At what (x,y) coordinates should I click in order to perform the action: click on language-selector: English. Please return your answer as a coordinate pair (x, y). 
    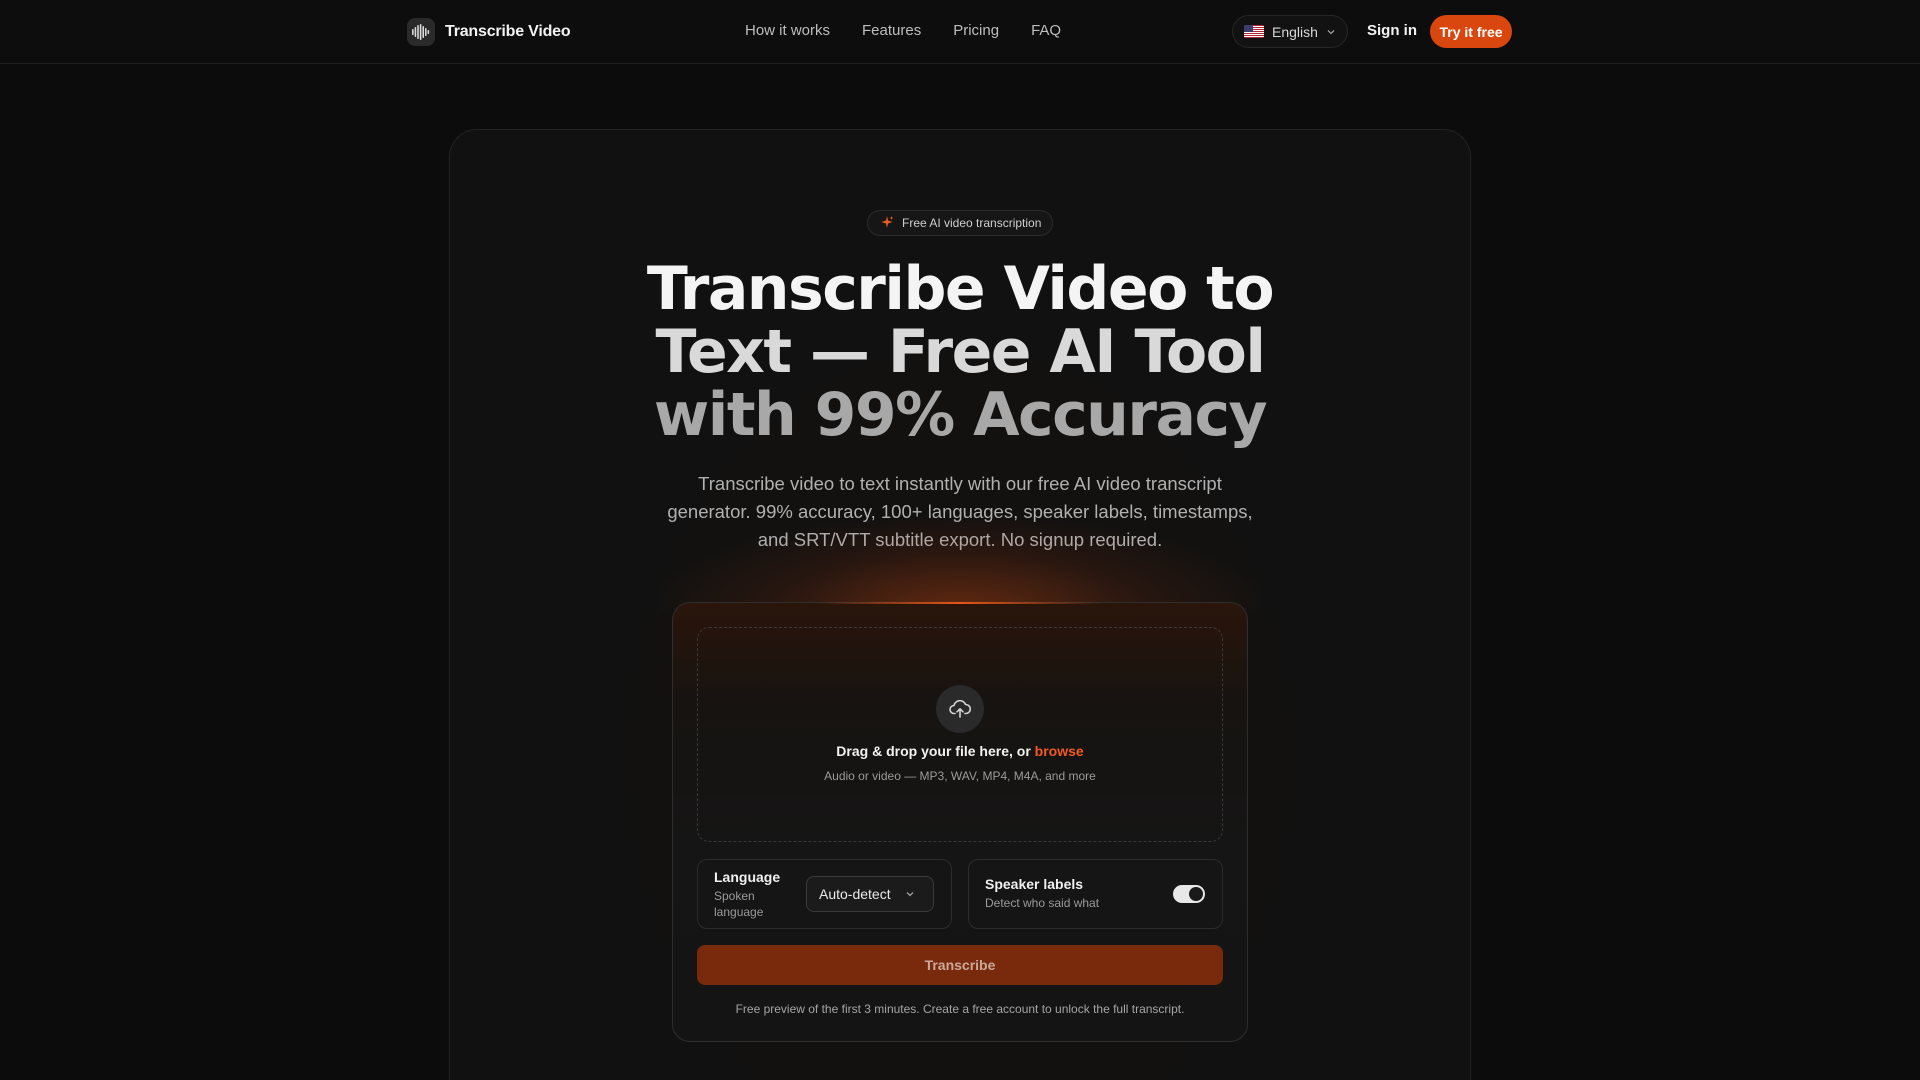
    Looking at the image, I should click on (1290, 31).